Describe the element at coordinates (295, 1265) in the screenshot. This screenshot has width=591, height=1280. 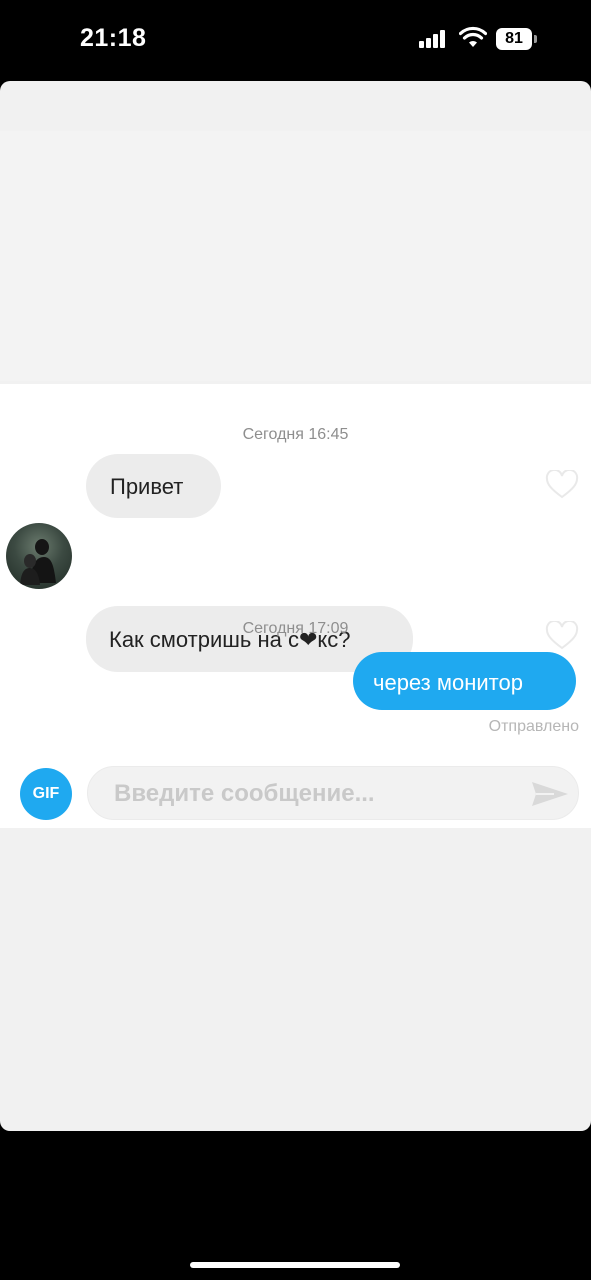
I see `home-indicator` at that location.